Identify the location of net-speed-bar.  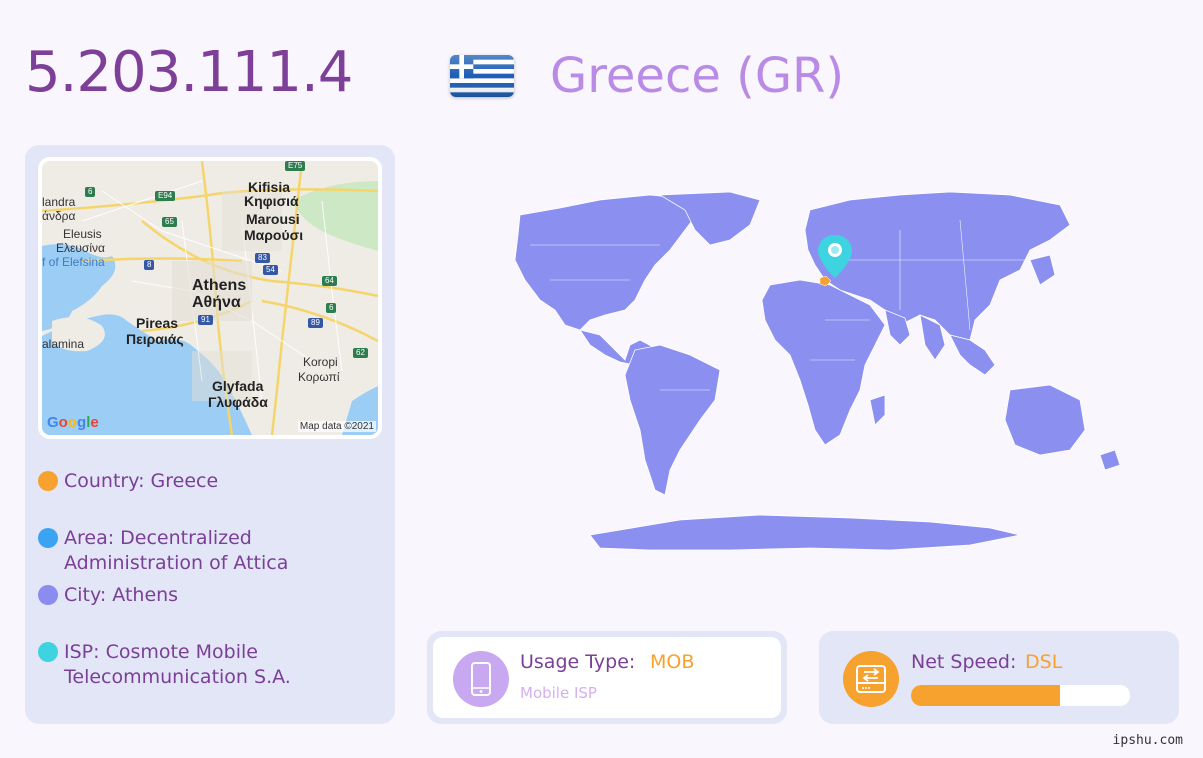
(1020, 695).